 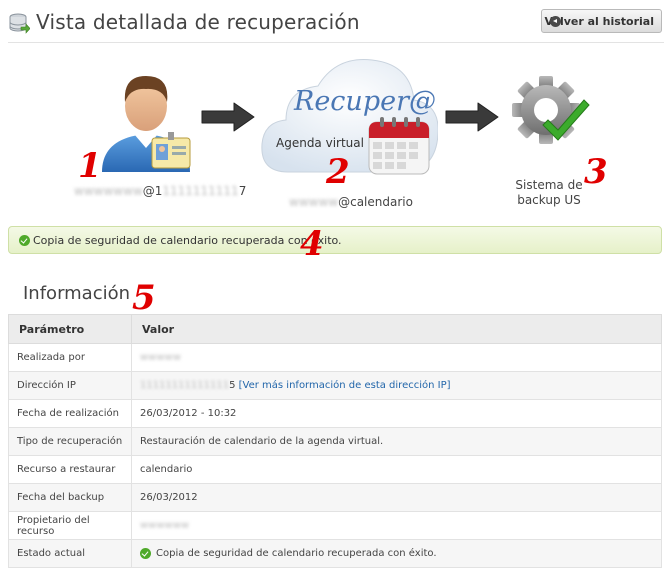 What do you see at coordinates (555, 21) in the screenshot?
I see `back-icon` at bounding box center [555, 21].